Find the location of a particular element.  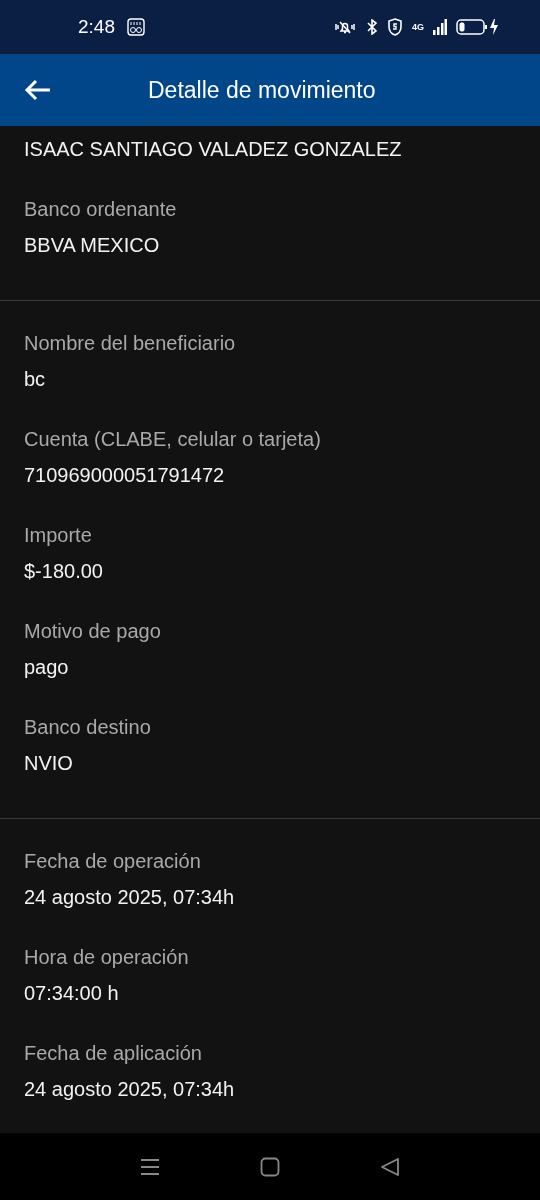

field-value: 710969000051791472 is located at coordinates (125, 475).